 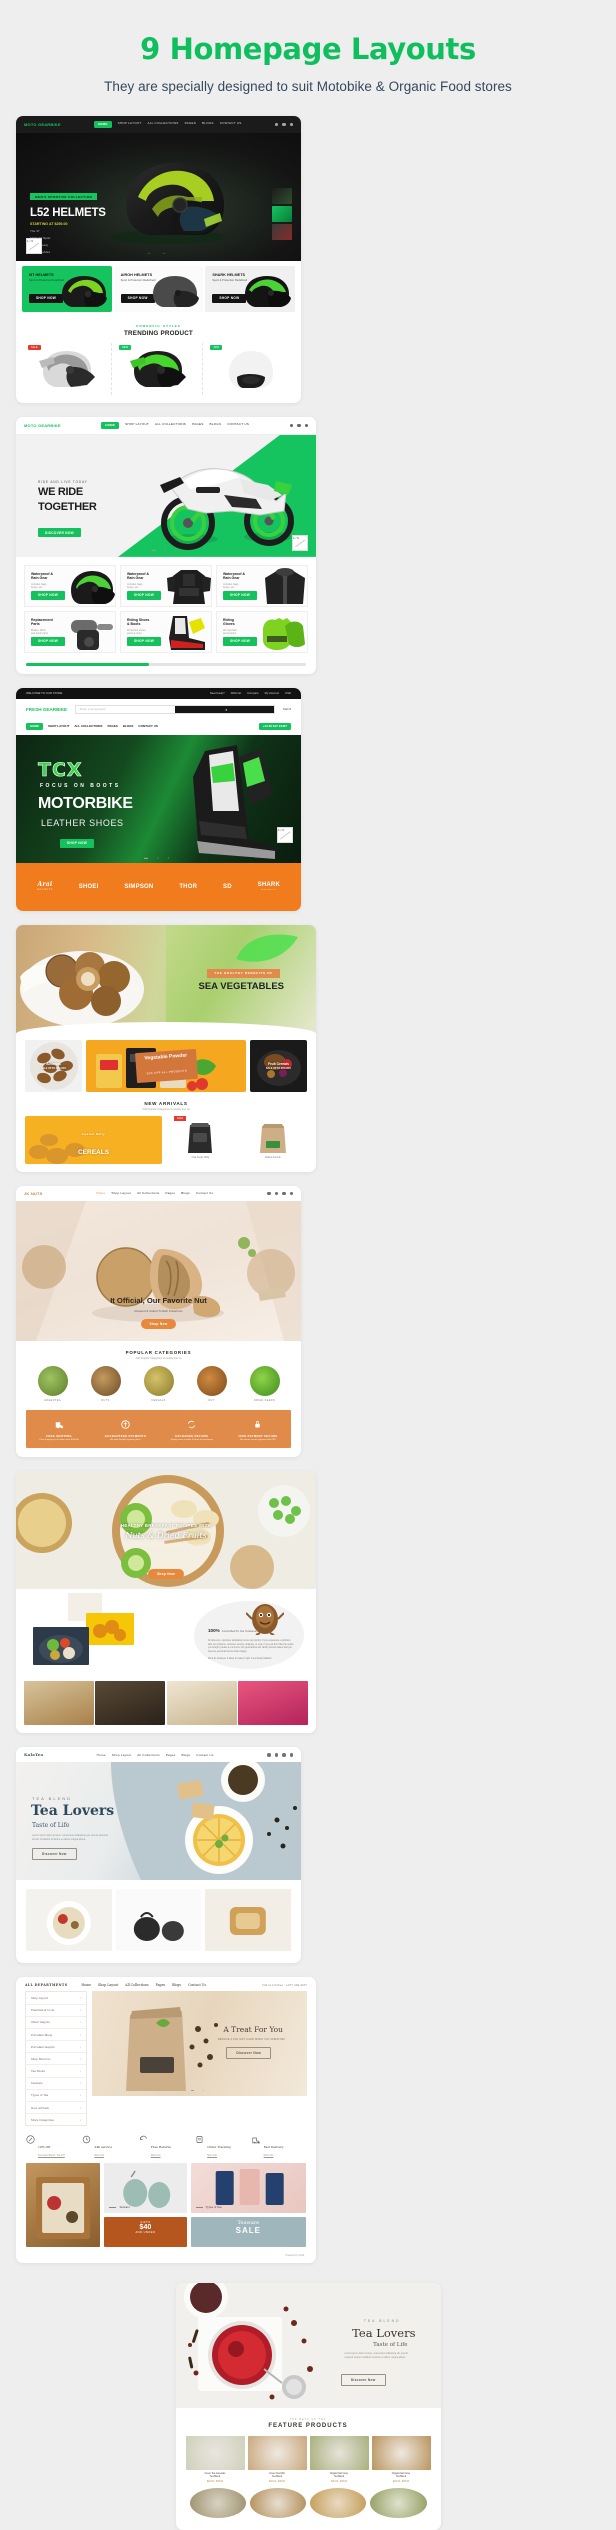 I want to click on category-item: NUT, so click(x=211, y=1383).